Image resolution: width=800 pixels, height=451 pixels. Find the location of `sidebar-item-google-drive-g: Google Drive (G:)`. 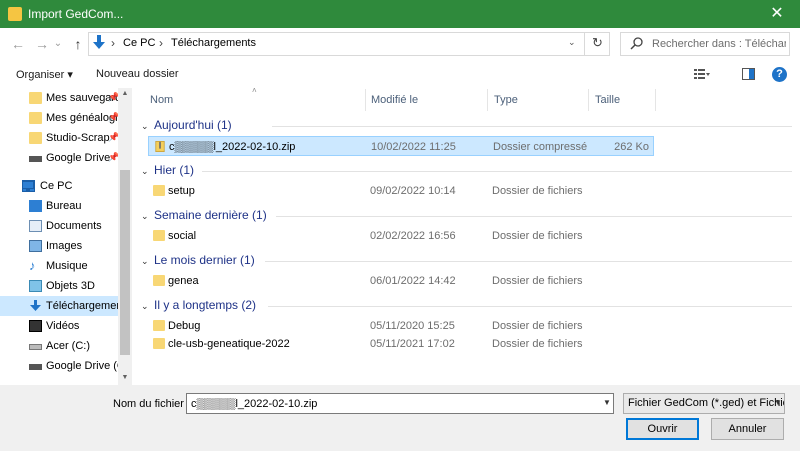

sidebar-item-google-drive-g: Google Drive (G:) is located at coordinates (59, 366).